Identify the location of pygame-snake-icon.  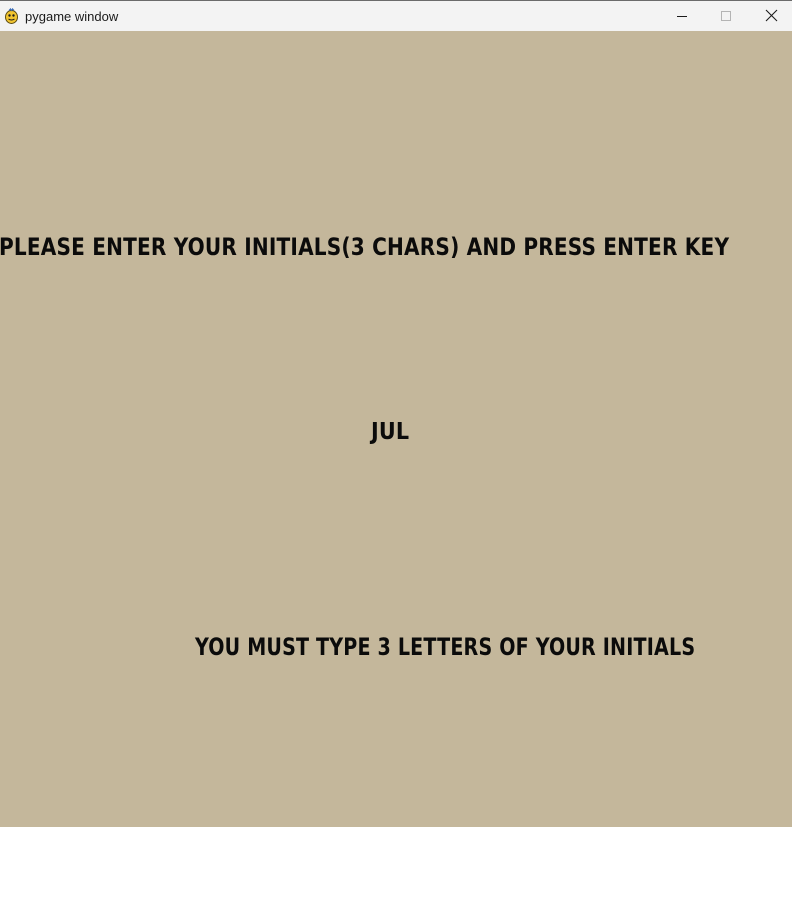
(11, 15).